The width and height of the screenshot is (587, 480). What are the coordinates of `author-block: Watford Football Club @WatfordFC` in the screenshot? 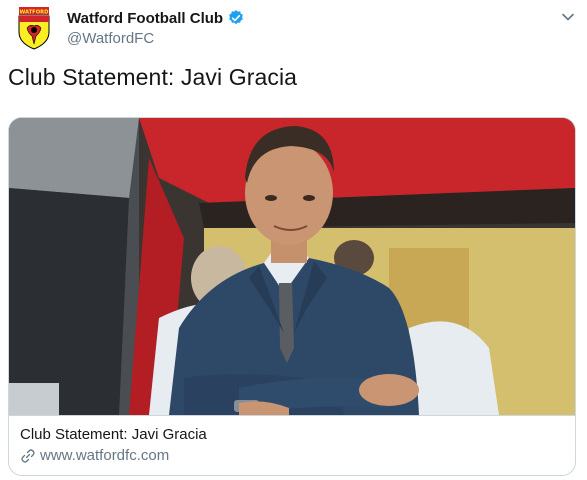 It's located at (156, 27).